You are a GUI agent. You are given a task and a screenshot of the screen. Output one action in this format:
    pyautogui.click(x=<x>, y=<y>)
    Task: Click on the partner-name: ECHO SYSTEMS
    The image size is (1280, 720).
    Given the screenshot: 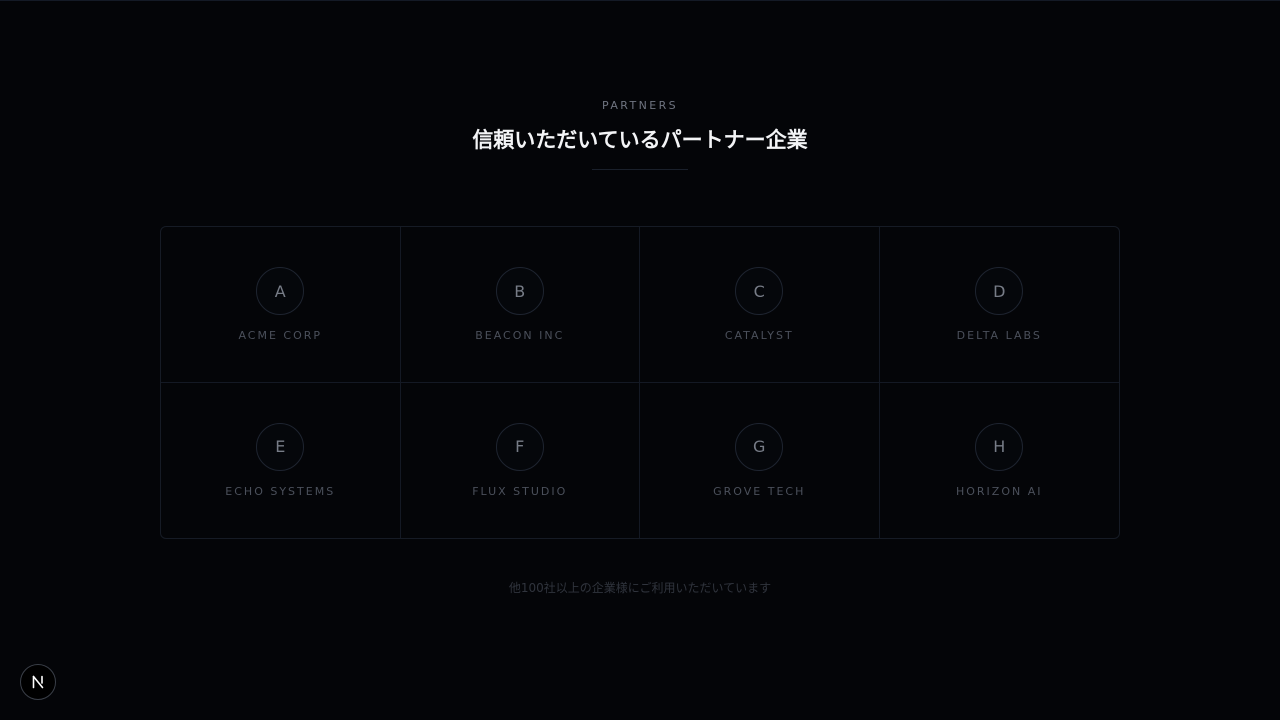 What is the action you would take?
    pyautogui.click(x=280, y=491)
    